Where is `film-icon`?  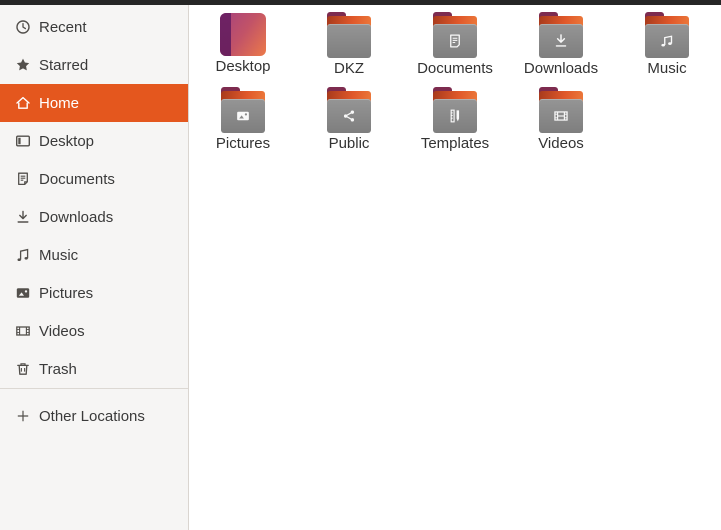
film-icon is located at coordinates (23, 331).